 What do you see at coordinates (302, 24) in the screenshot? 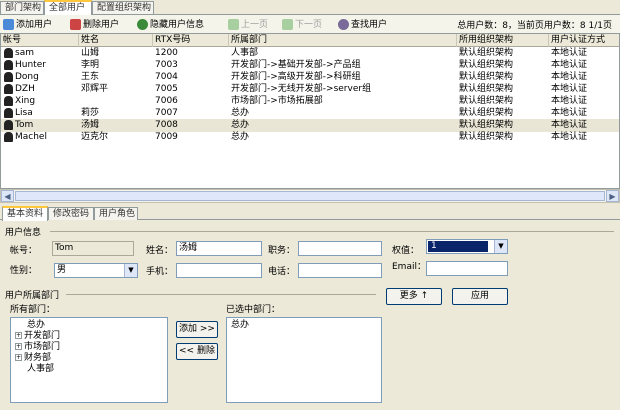
I see `next-page-button: 下一页` at bounding box center [302, 24].